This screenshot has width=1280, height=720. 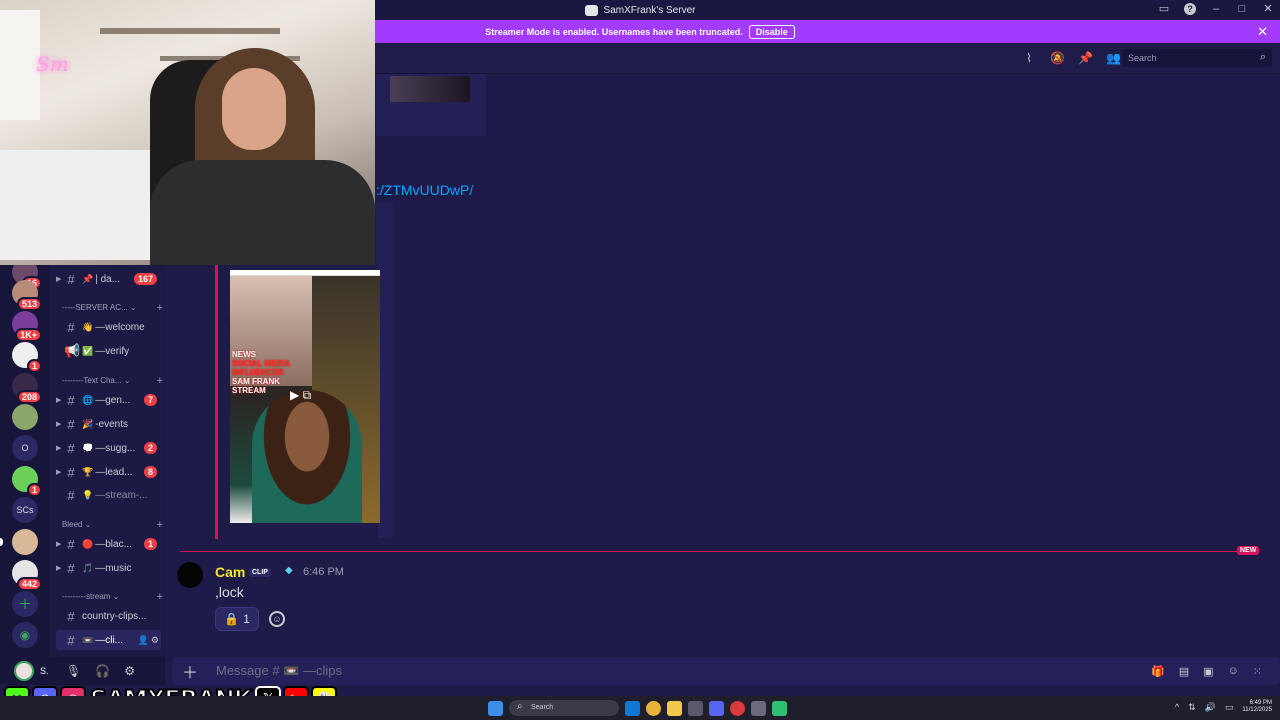 I want to click on channel-item-active: # 📼 —cli... 👤 ⚙, so click(x=108, y=640).